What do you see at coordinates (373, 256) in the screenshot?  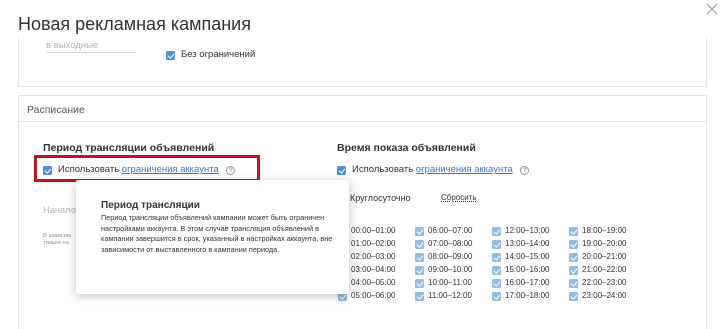 I see `time-slot-label: 02:00–03:00` at bounding box center [373, 256].